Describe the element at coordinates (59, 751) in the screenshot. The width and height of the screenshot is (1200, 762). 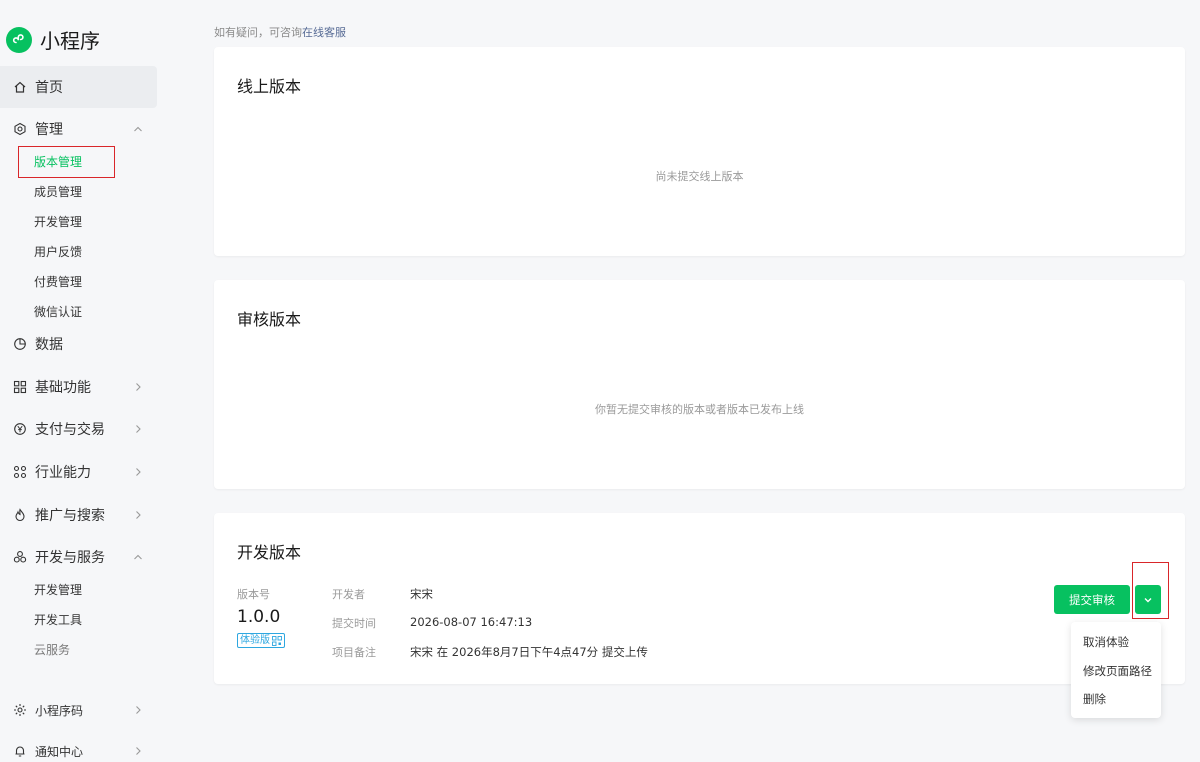
I see `nav-notify-label: 通知中心` at that location.